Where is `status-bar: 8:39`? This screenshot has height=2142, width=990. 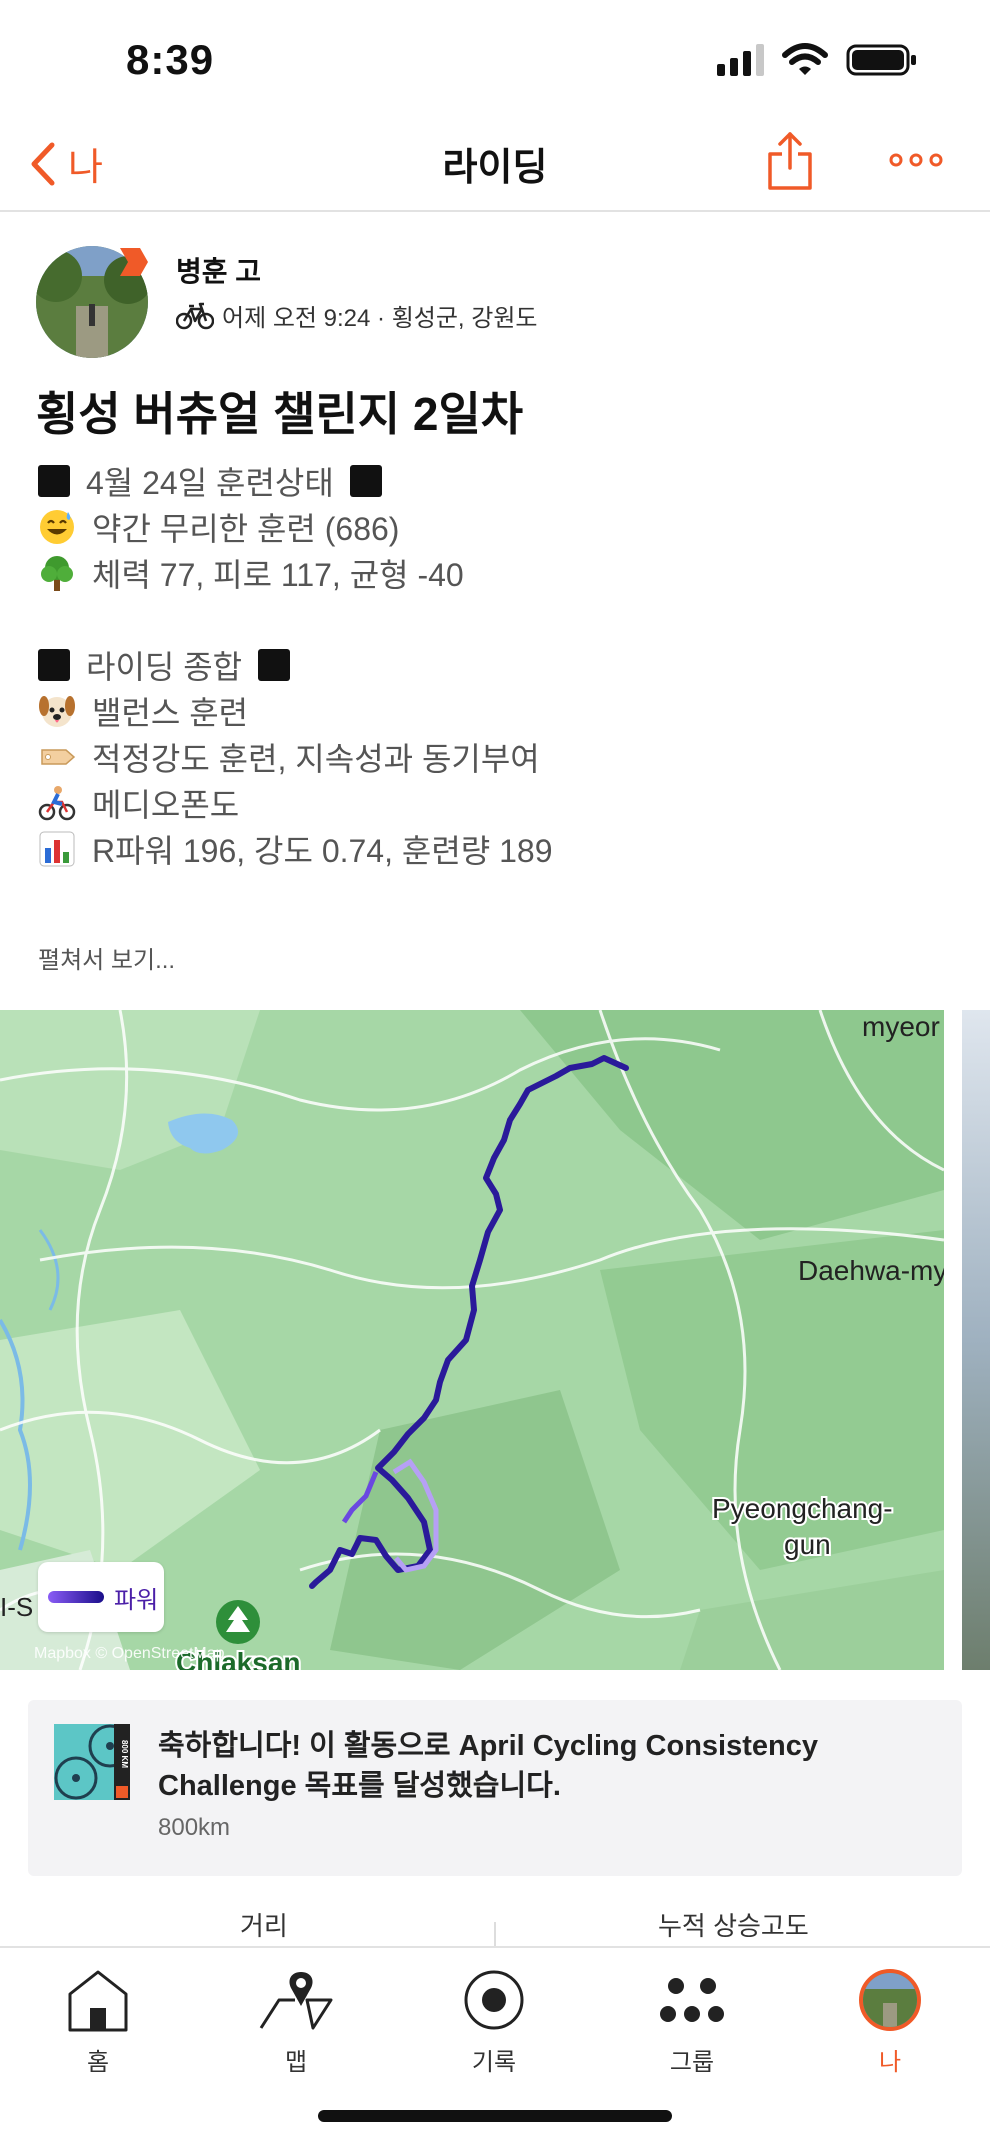
status-bar: 8:39 is located at coordinates (495, 56).